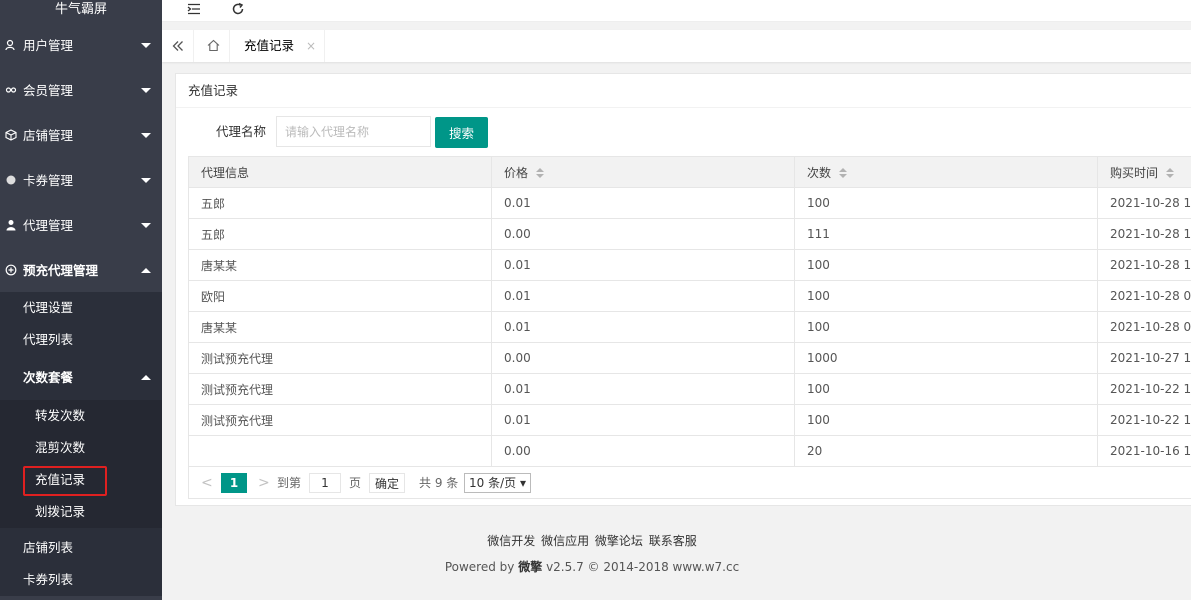  Describe the element at coordinates (511, 541) in the screenshot. I see `footer-link: 微信开发` at that location.